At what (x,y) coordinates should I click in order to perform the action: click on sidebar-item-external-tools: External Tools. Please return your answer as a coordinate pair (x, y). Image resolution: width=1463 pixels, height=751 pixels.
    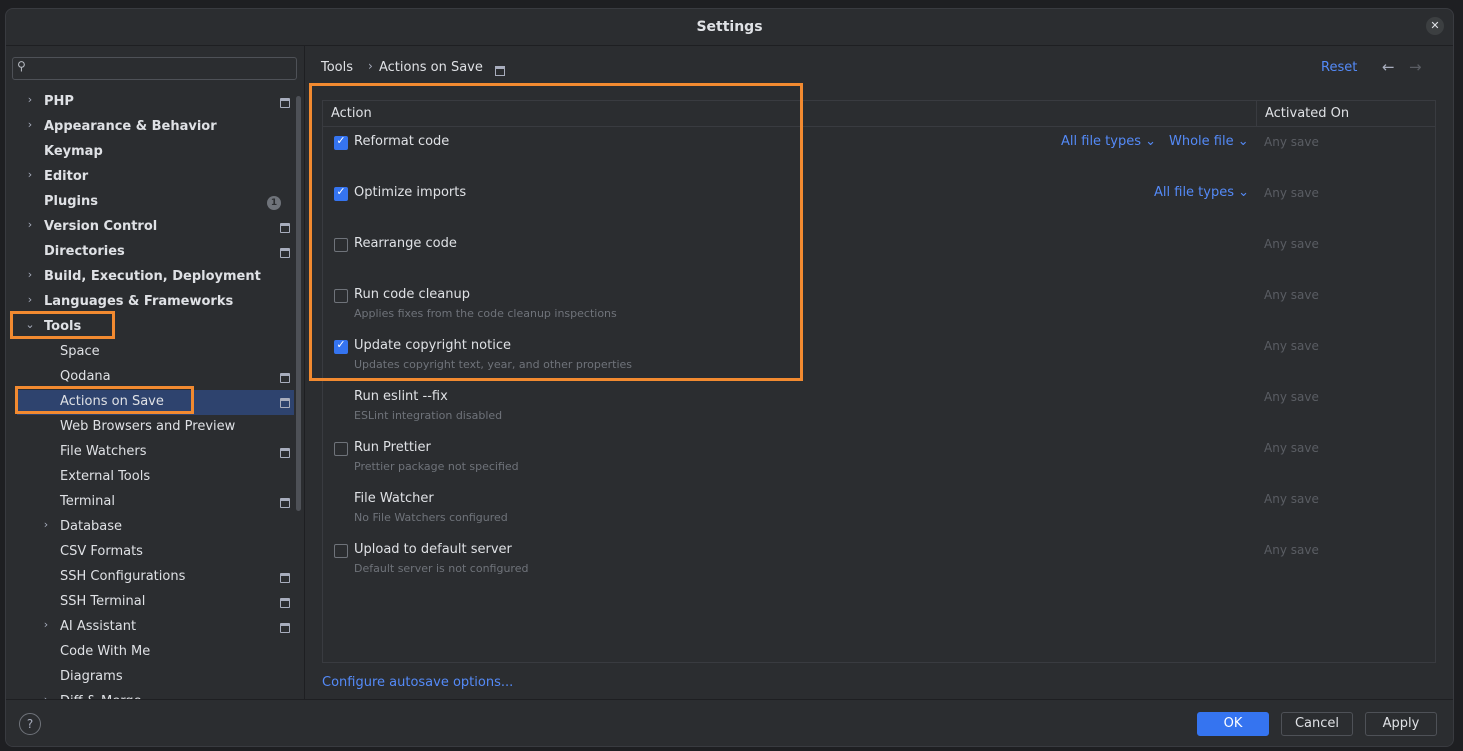
    Looking at the image, I should click on (155, 477).